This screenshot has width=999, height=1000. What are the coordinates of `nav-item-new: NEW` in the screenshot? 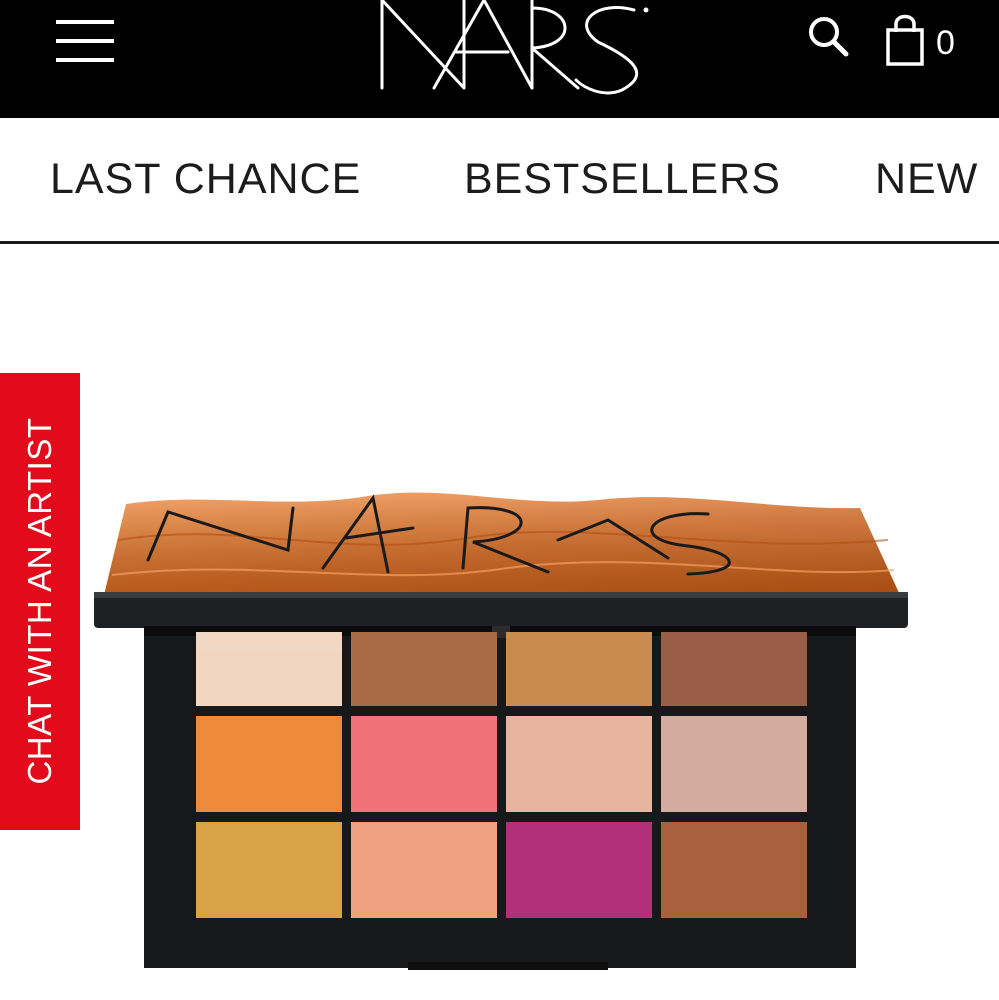 It's located at (926, 180).